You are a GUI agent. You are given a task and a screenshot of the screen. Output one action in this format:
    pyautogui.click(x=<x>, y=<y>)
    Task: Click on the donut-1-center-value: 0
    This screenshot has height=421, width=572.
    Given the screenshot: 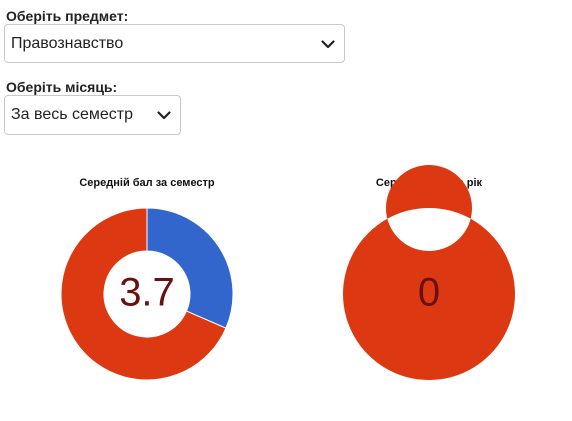 What is the action you would take?
    pyautogui.click(x=429, y=293)
    